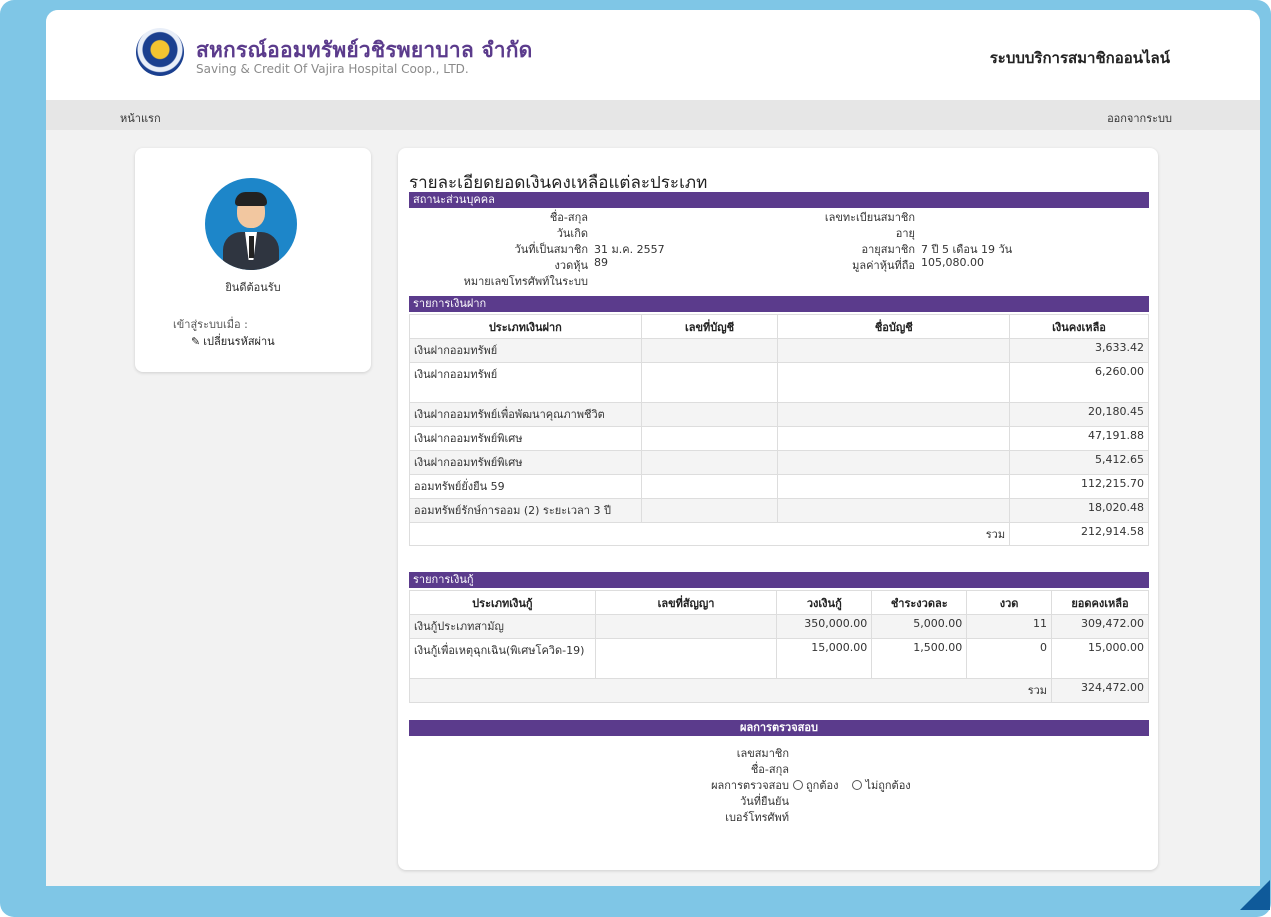 This screenshot has width=1271, height=917. What do you see at coordinates (779, 382) in the screenshot?
I see `table-row: เงินฝากออมทรัพย์ 6,260.00` at bounding box center [779, 382].